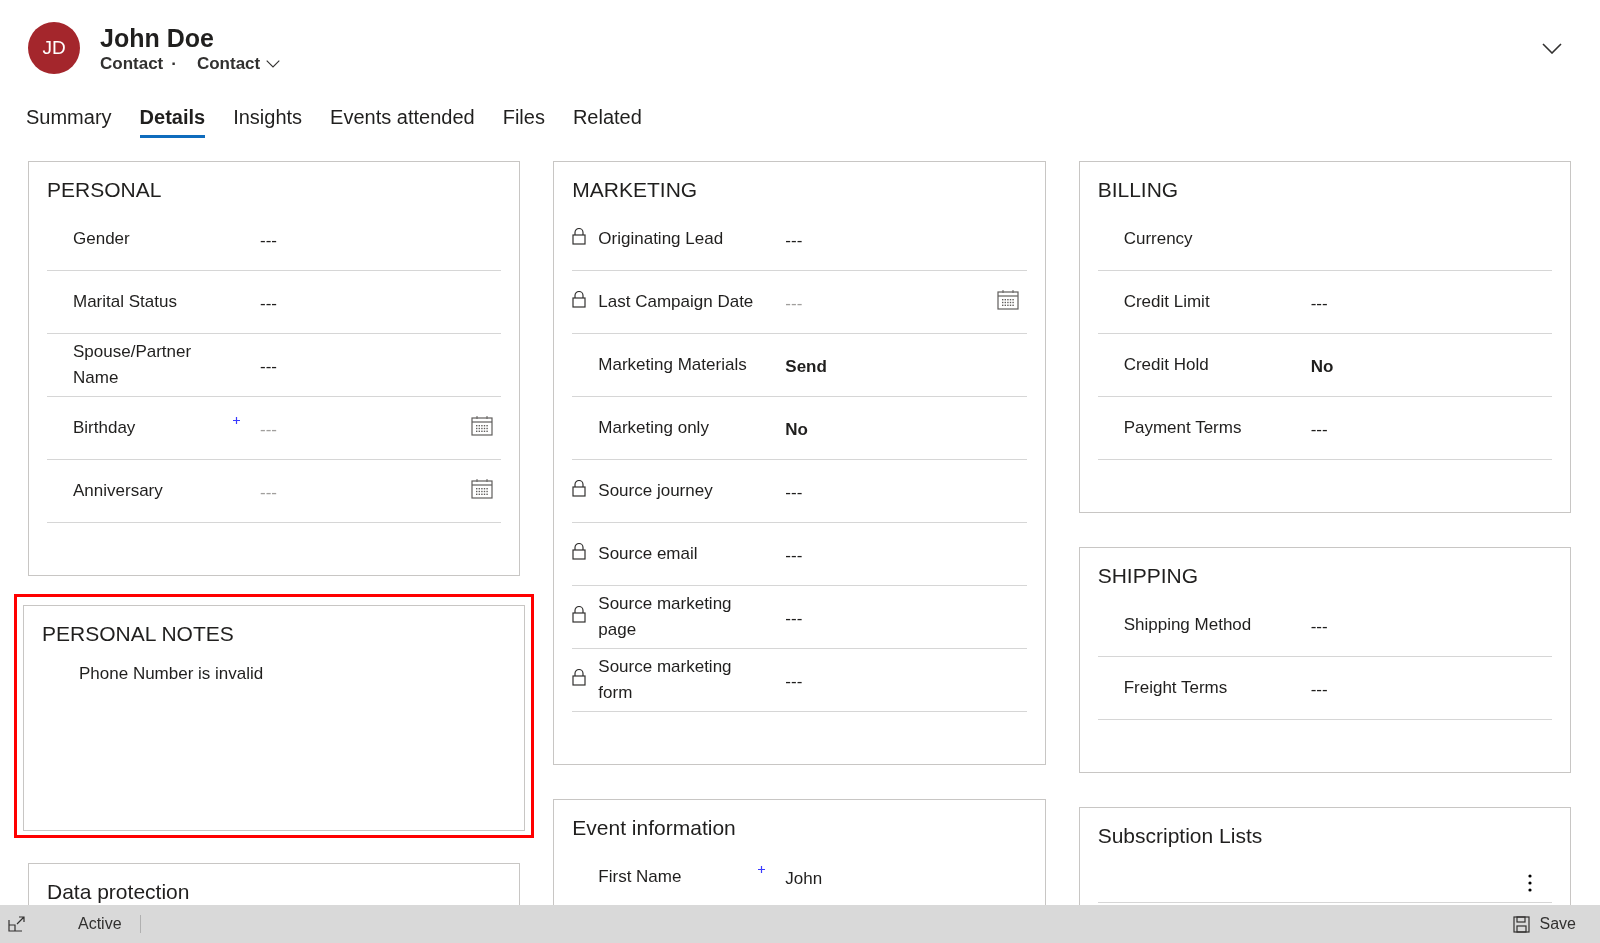  I want to click on field-label: Payment Terms, so click(1183, 428).